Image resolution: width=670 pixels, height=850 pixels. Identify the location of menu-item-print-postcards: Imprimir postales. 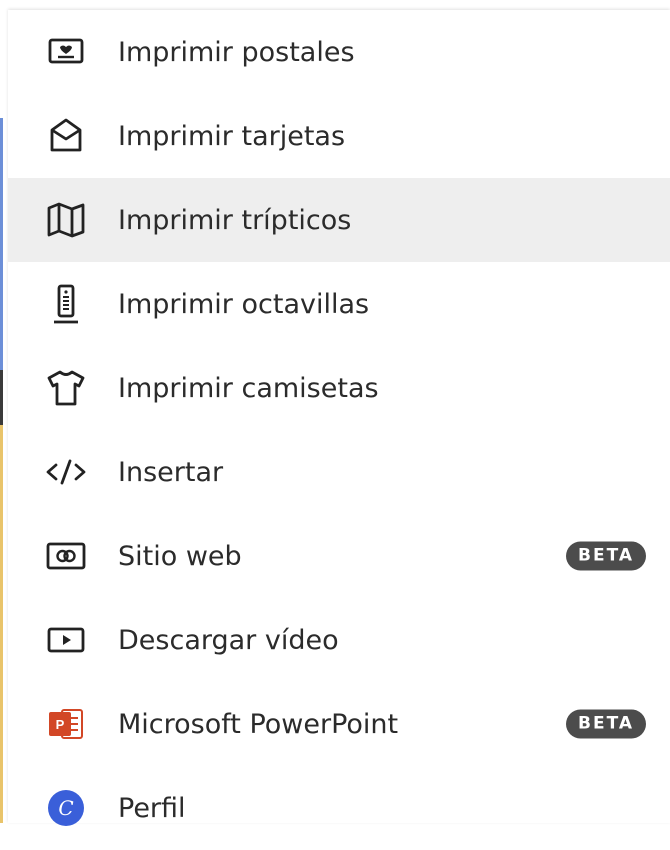
(339, 52).